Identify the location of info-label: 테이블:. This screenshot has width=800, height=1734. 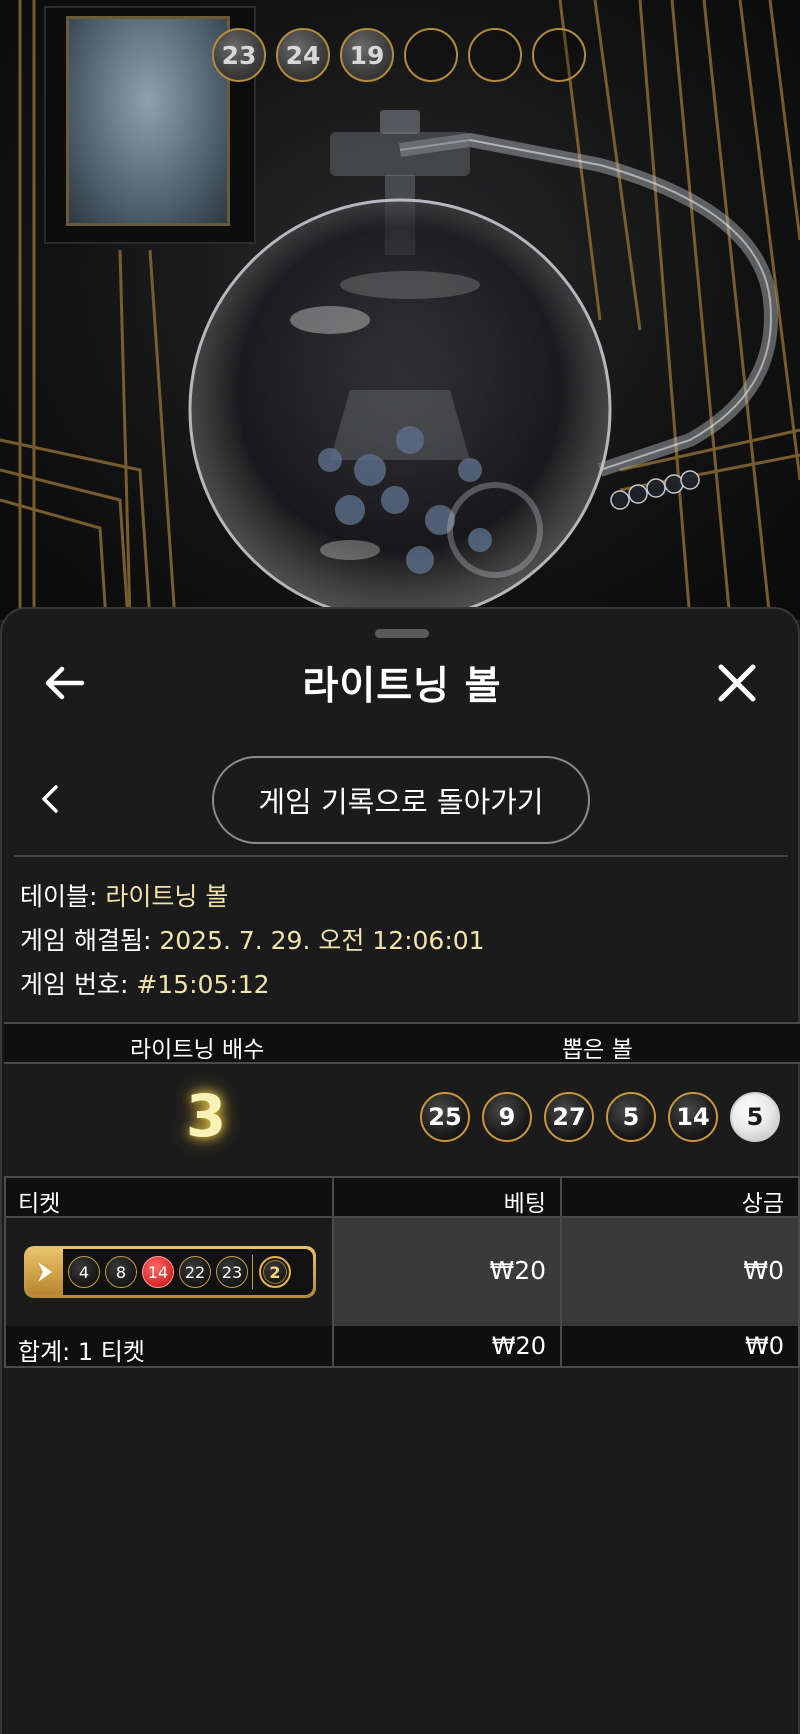
(59, 896).